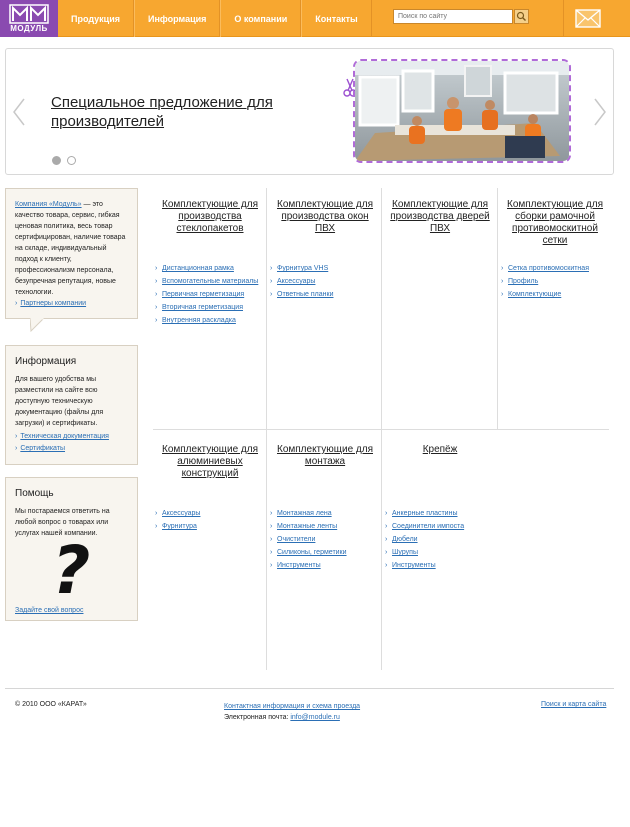 Image resolution: width=630 pixels, height=827 pixels. What do you see at coordinates (424, 514) in the screenshot?
I see `list-item: › Анкерные пластины` at bounding box center [424, 514].